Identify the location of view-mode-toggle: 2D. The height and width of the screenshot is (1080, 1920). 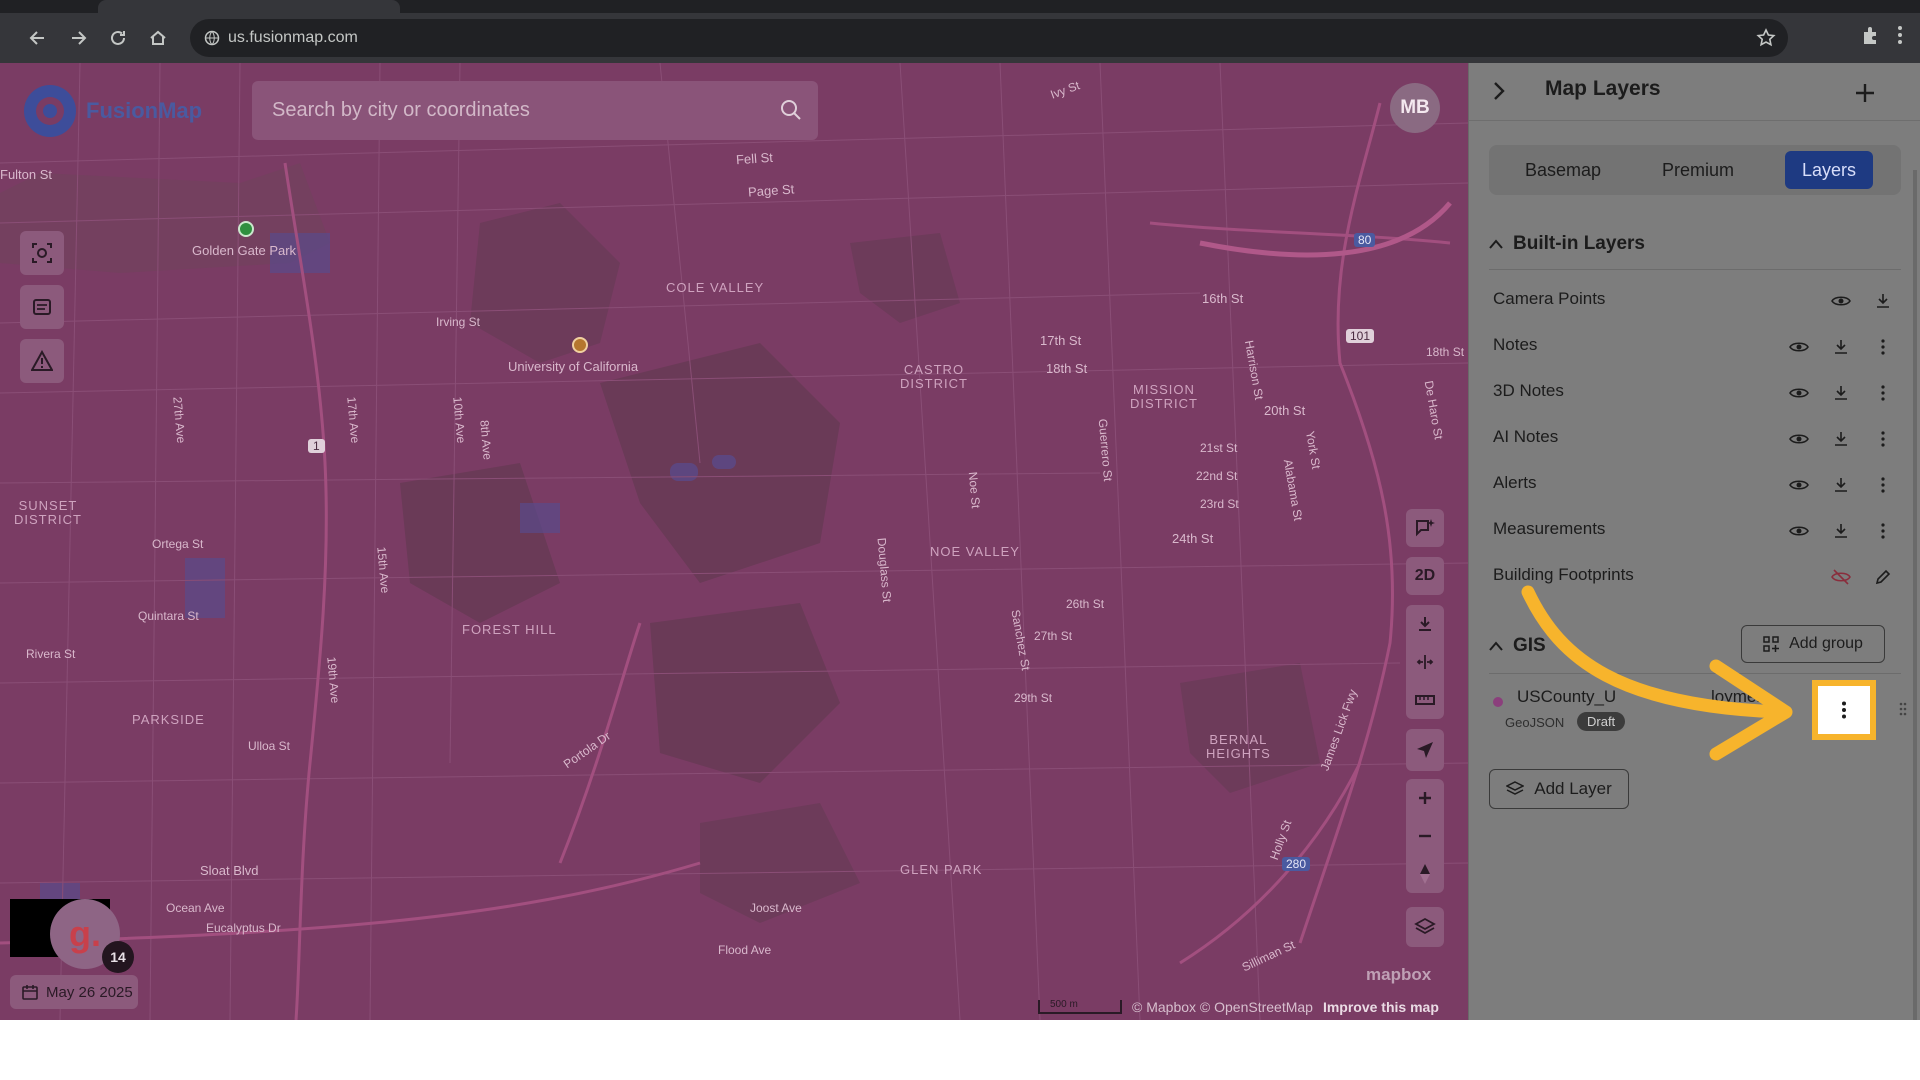
(1425, 576).